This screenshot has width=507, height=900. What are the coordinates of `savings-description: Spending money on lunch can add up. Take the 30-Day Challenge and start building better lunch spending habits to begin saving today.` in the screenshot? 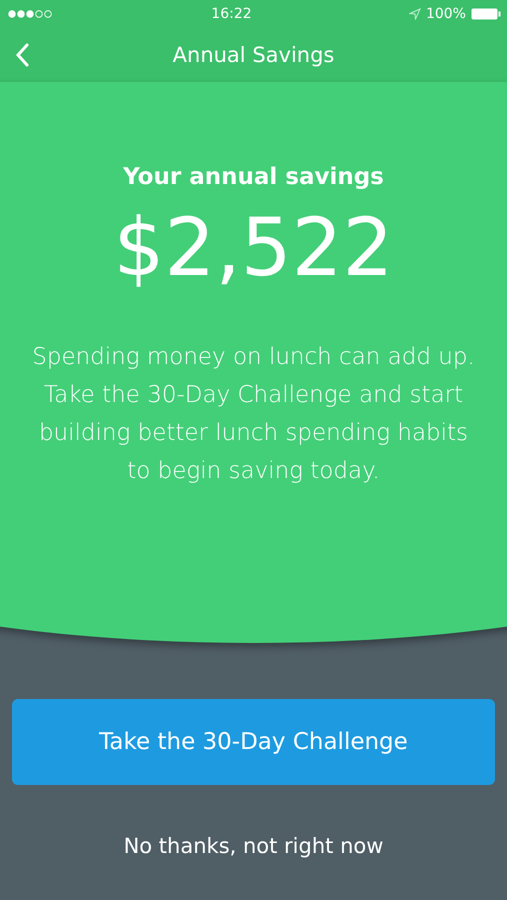 It's located at (253, 414).